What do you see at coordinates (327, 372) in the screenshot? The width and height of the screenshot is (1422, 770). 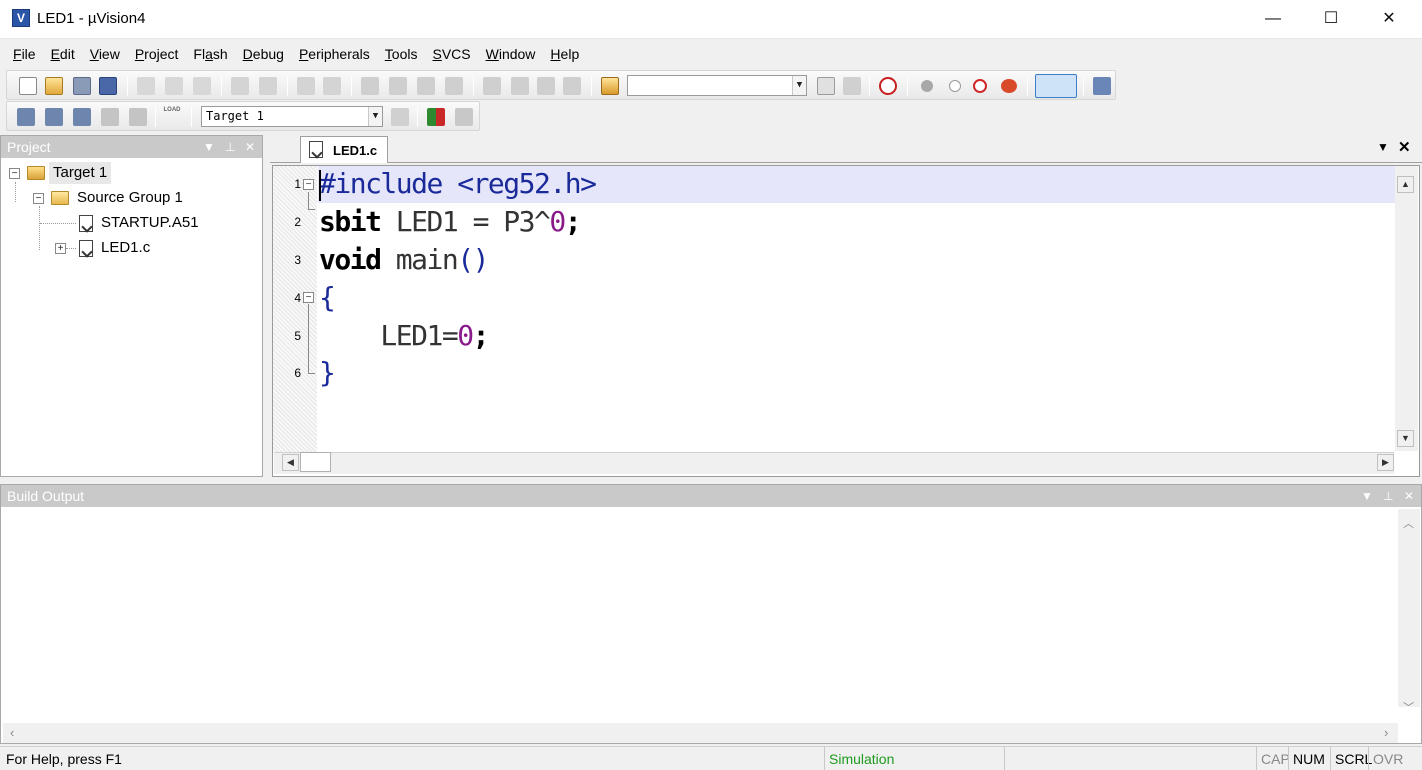 I see `code-line: }` at bounding box center [327, 372].